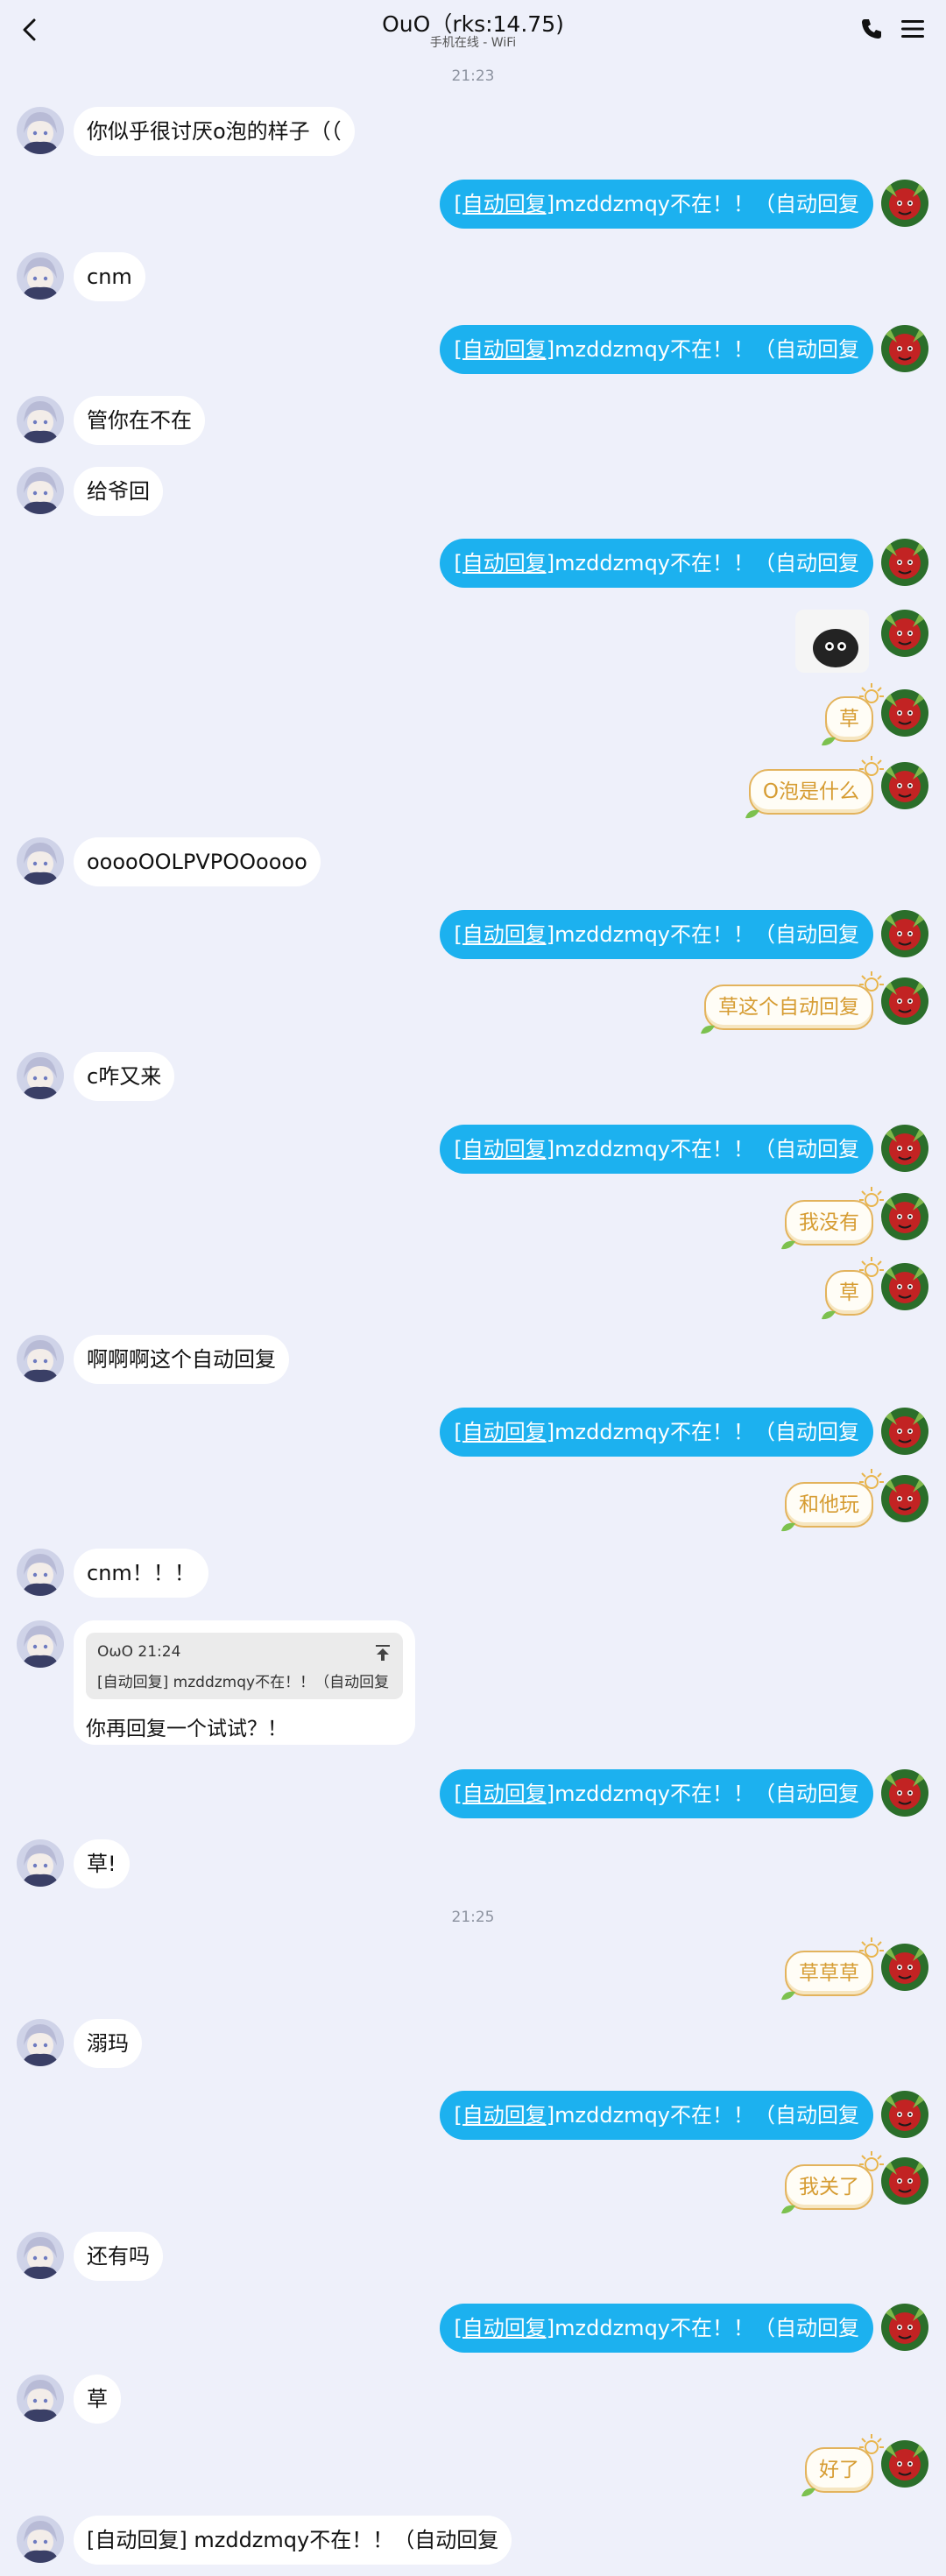  Describe the element at coordinates (186, 1729) in the screenshot. I see `reply-text: 你再回复一个试试？！` at that location.